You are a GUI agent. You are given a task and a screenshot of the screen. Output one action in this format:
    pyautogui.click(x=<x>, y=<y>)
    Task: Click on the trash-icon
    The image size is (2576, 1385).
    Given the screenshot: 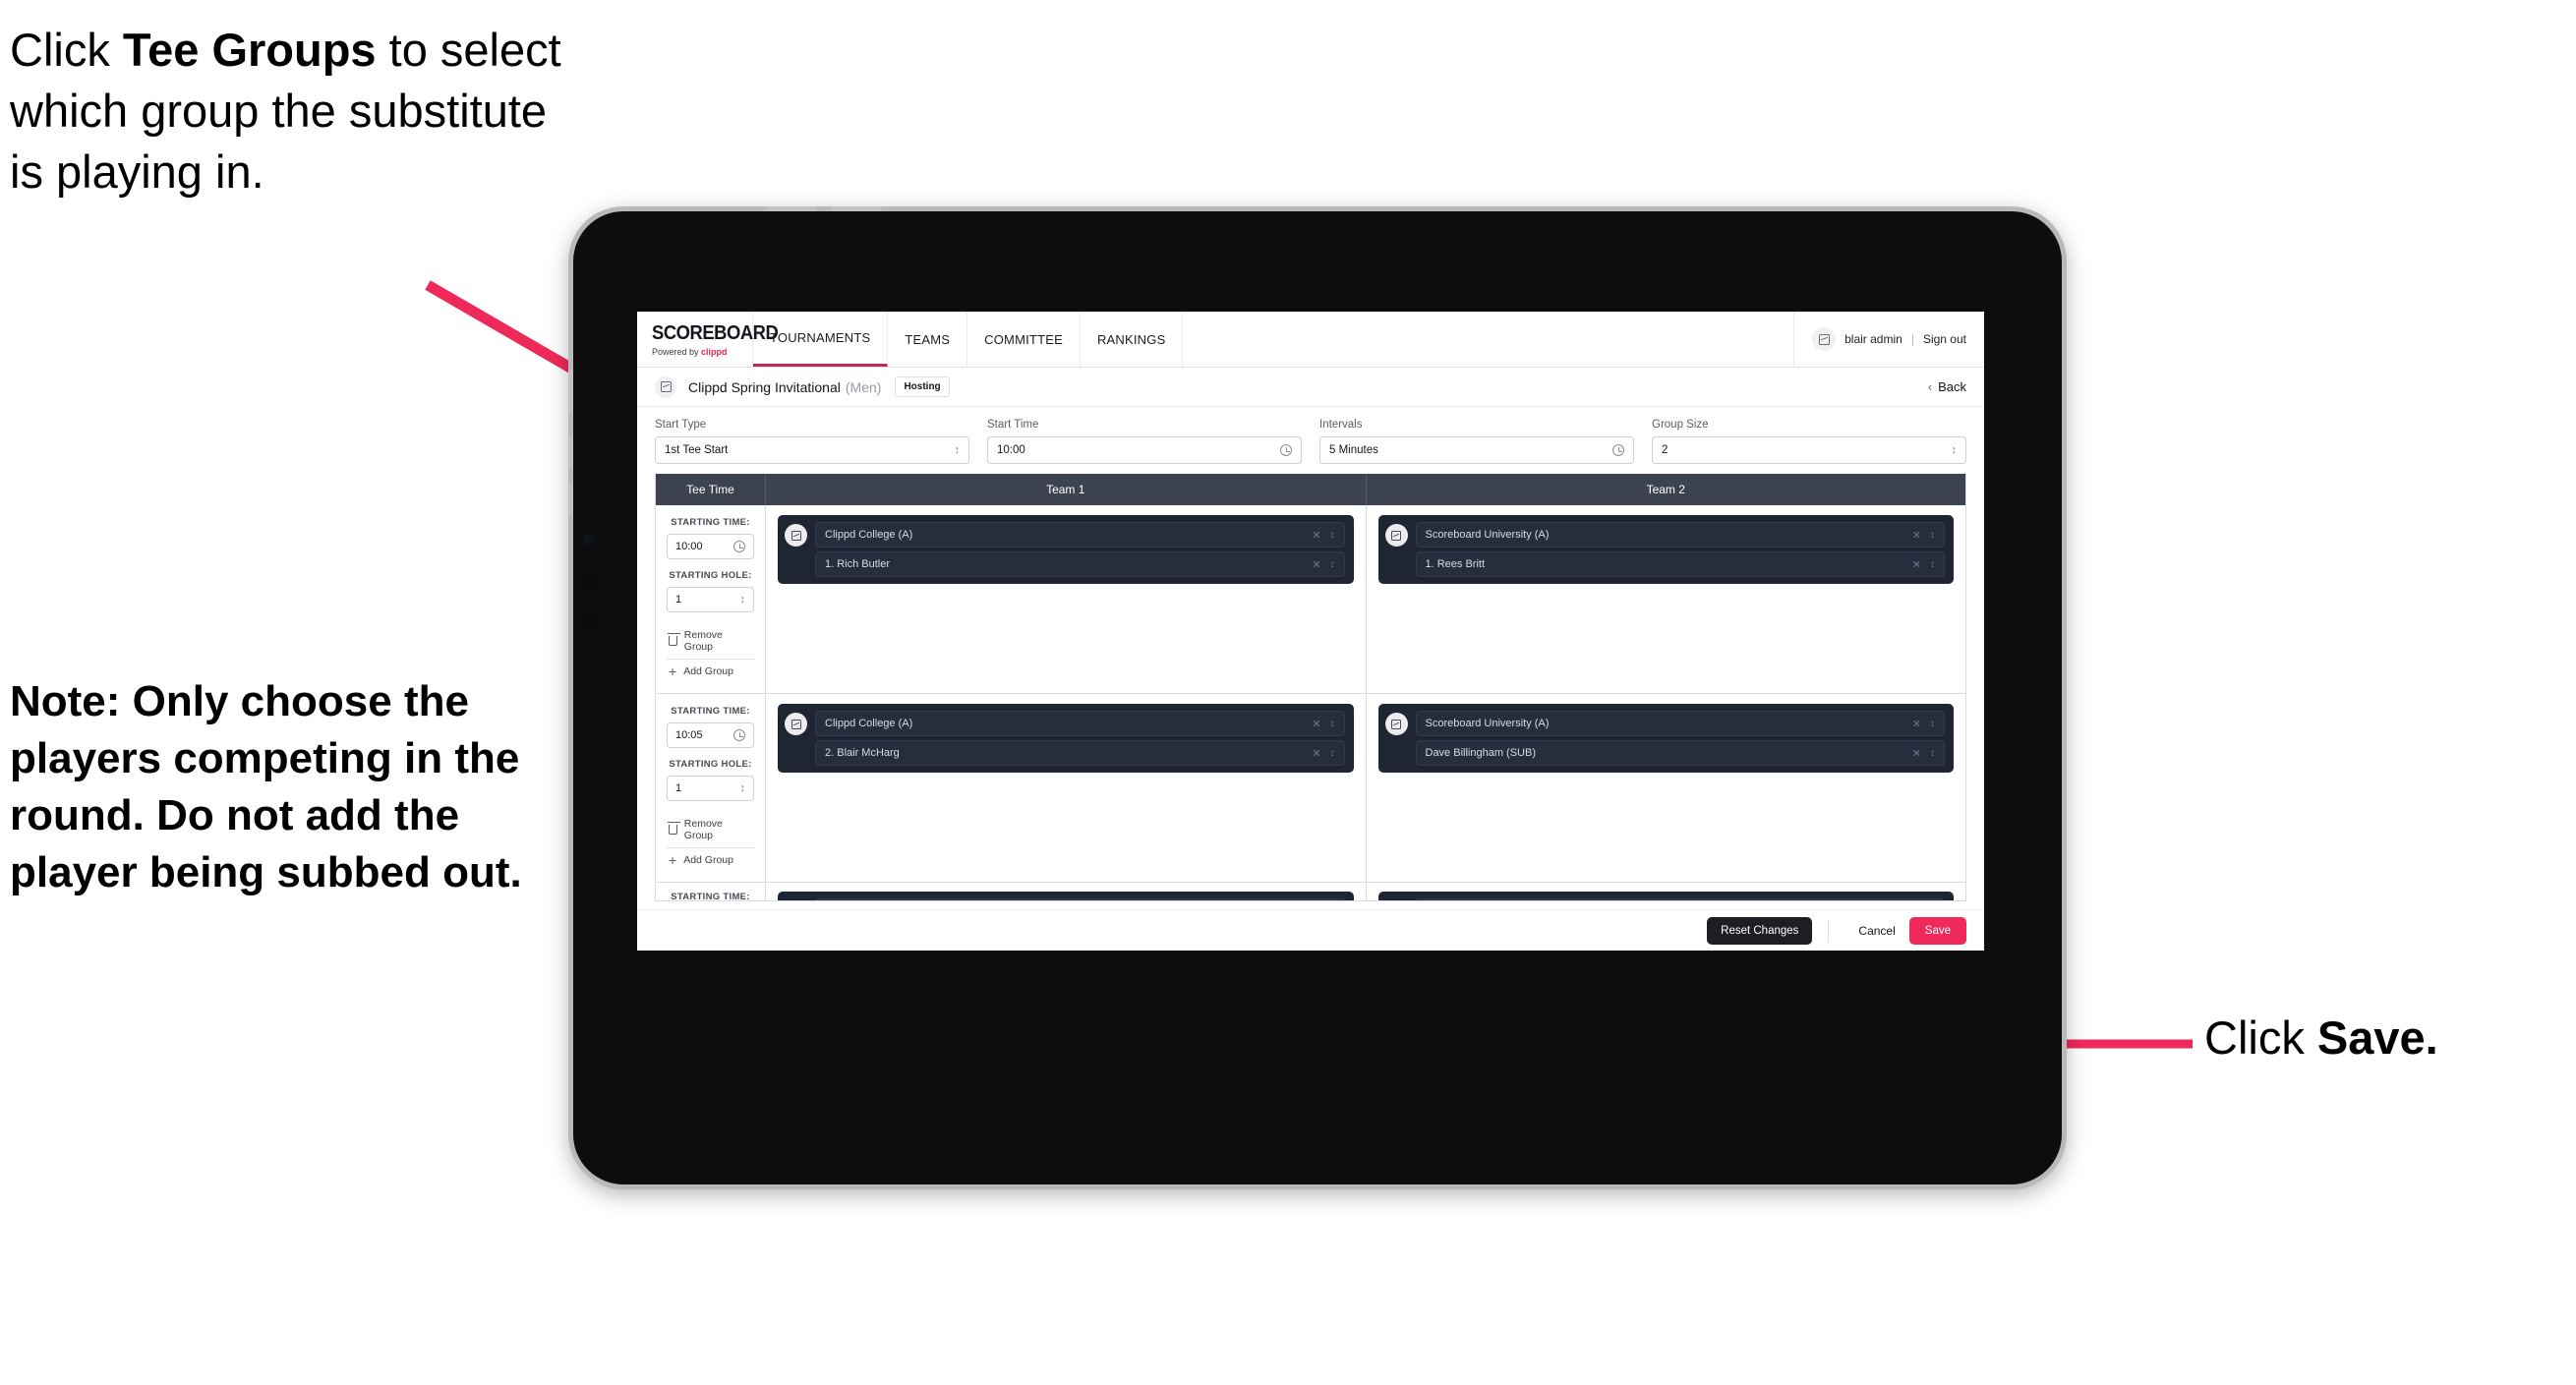 What is the action you would take?
    pyautogui.click(x=674, y=828)
    